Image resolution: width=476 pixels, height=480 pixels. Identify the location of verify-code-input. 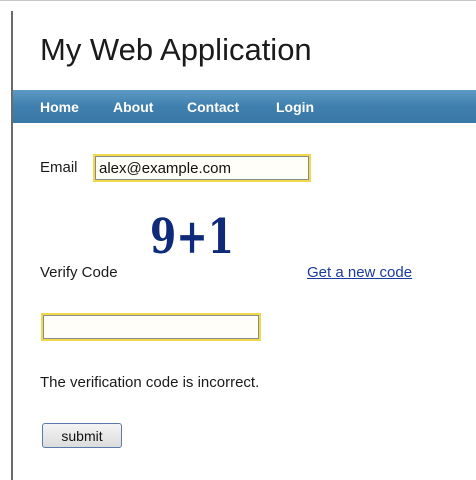
(151, 327).